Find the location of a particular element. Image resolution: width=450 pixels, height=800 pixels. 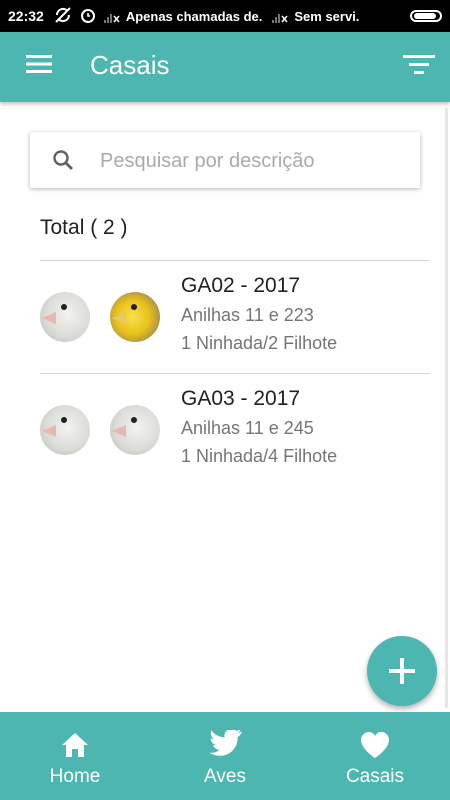

nav-label: Home is located at coordinates (75, 776).